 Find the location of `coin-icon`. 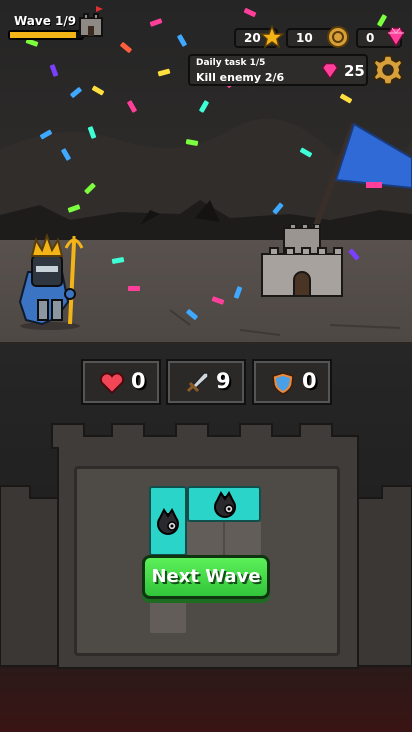

coin-icon is located at coordinates (338, 37).